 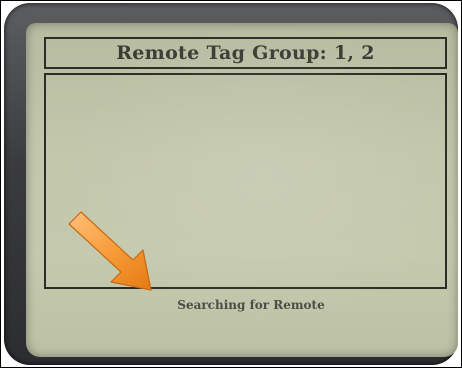 I want to click on title-bar: Remote Tag Group: 1, 2, so click(x=245, y=53).